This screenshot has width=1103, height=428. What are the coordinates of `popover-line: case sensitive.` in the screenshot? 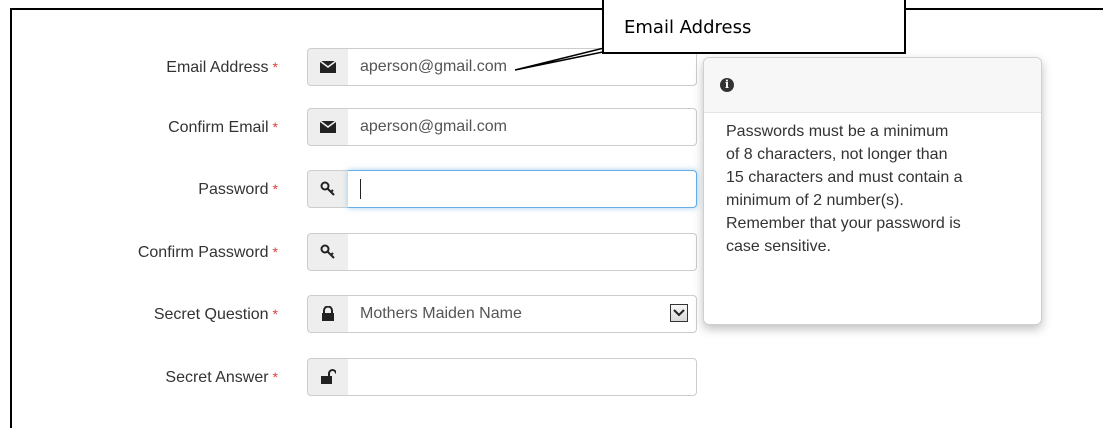 It's located at (778, 246).